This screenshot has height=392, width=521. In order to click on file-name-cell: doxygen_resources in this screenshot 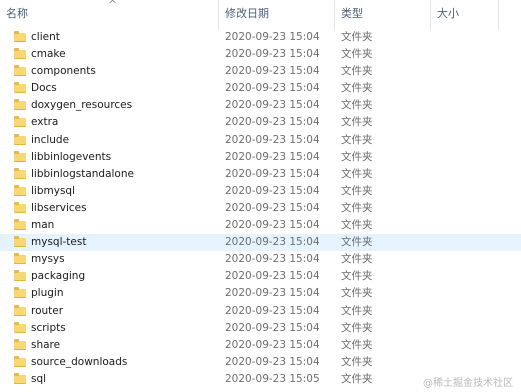, I will do `click(116, 105)`.